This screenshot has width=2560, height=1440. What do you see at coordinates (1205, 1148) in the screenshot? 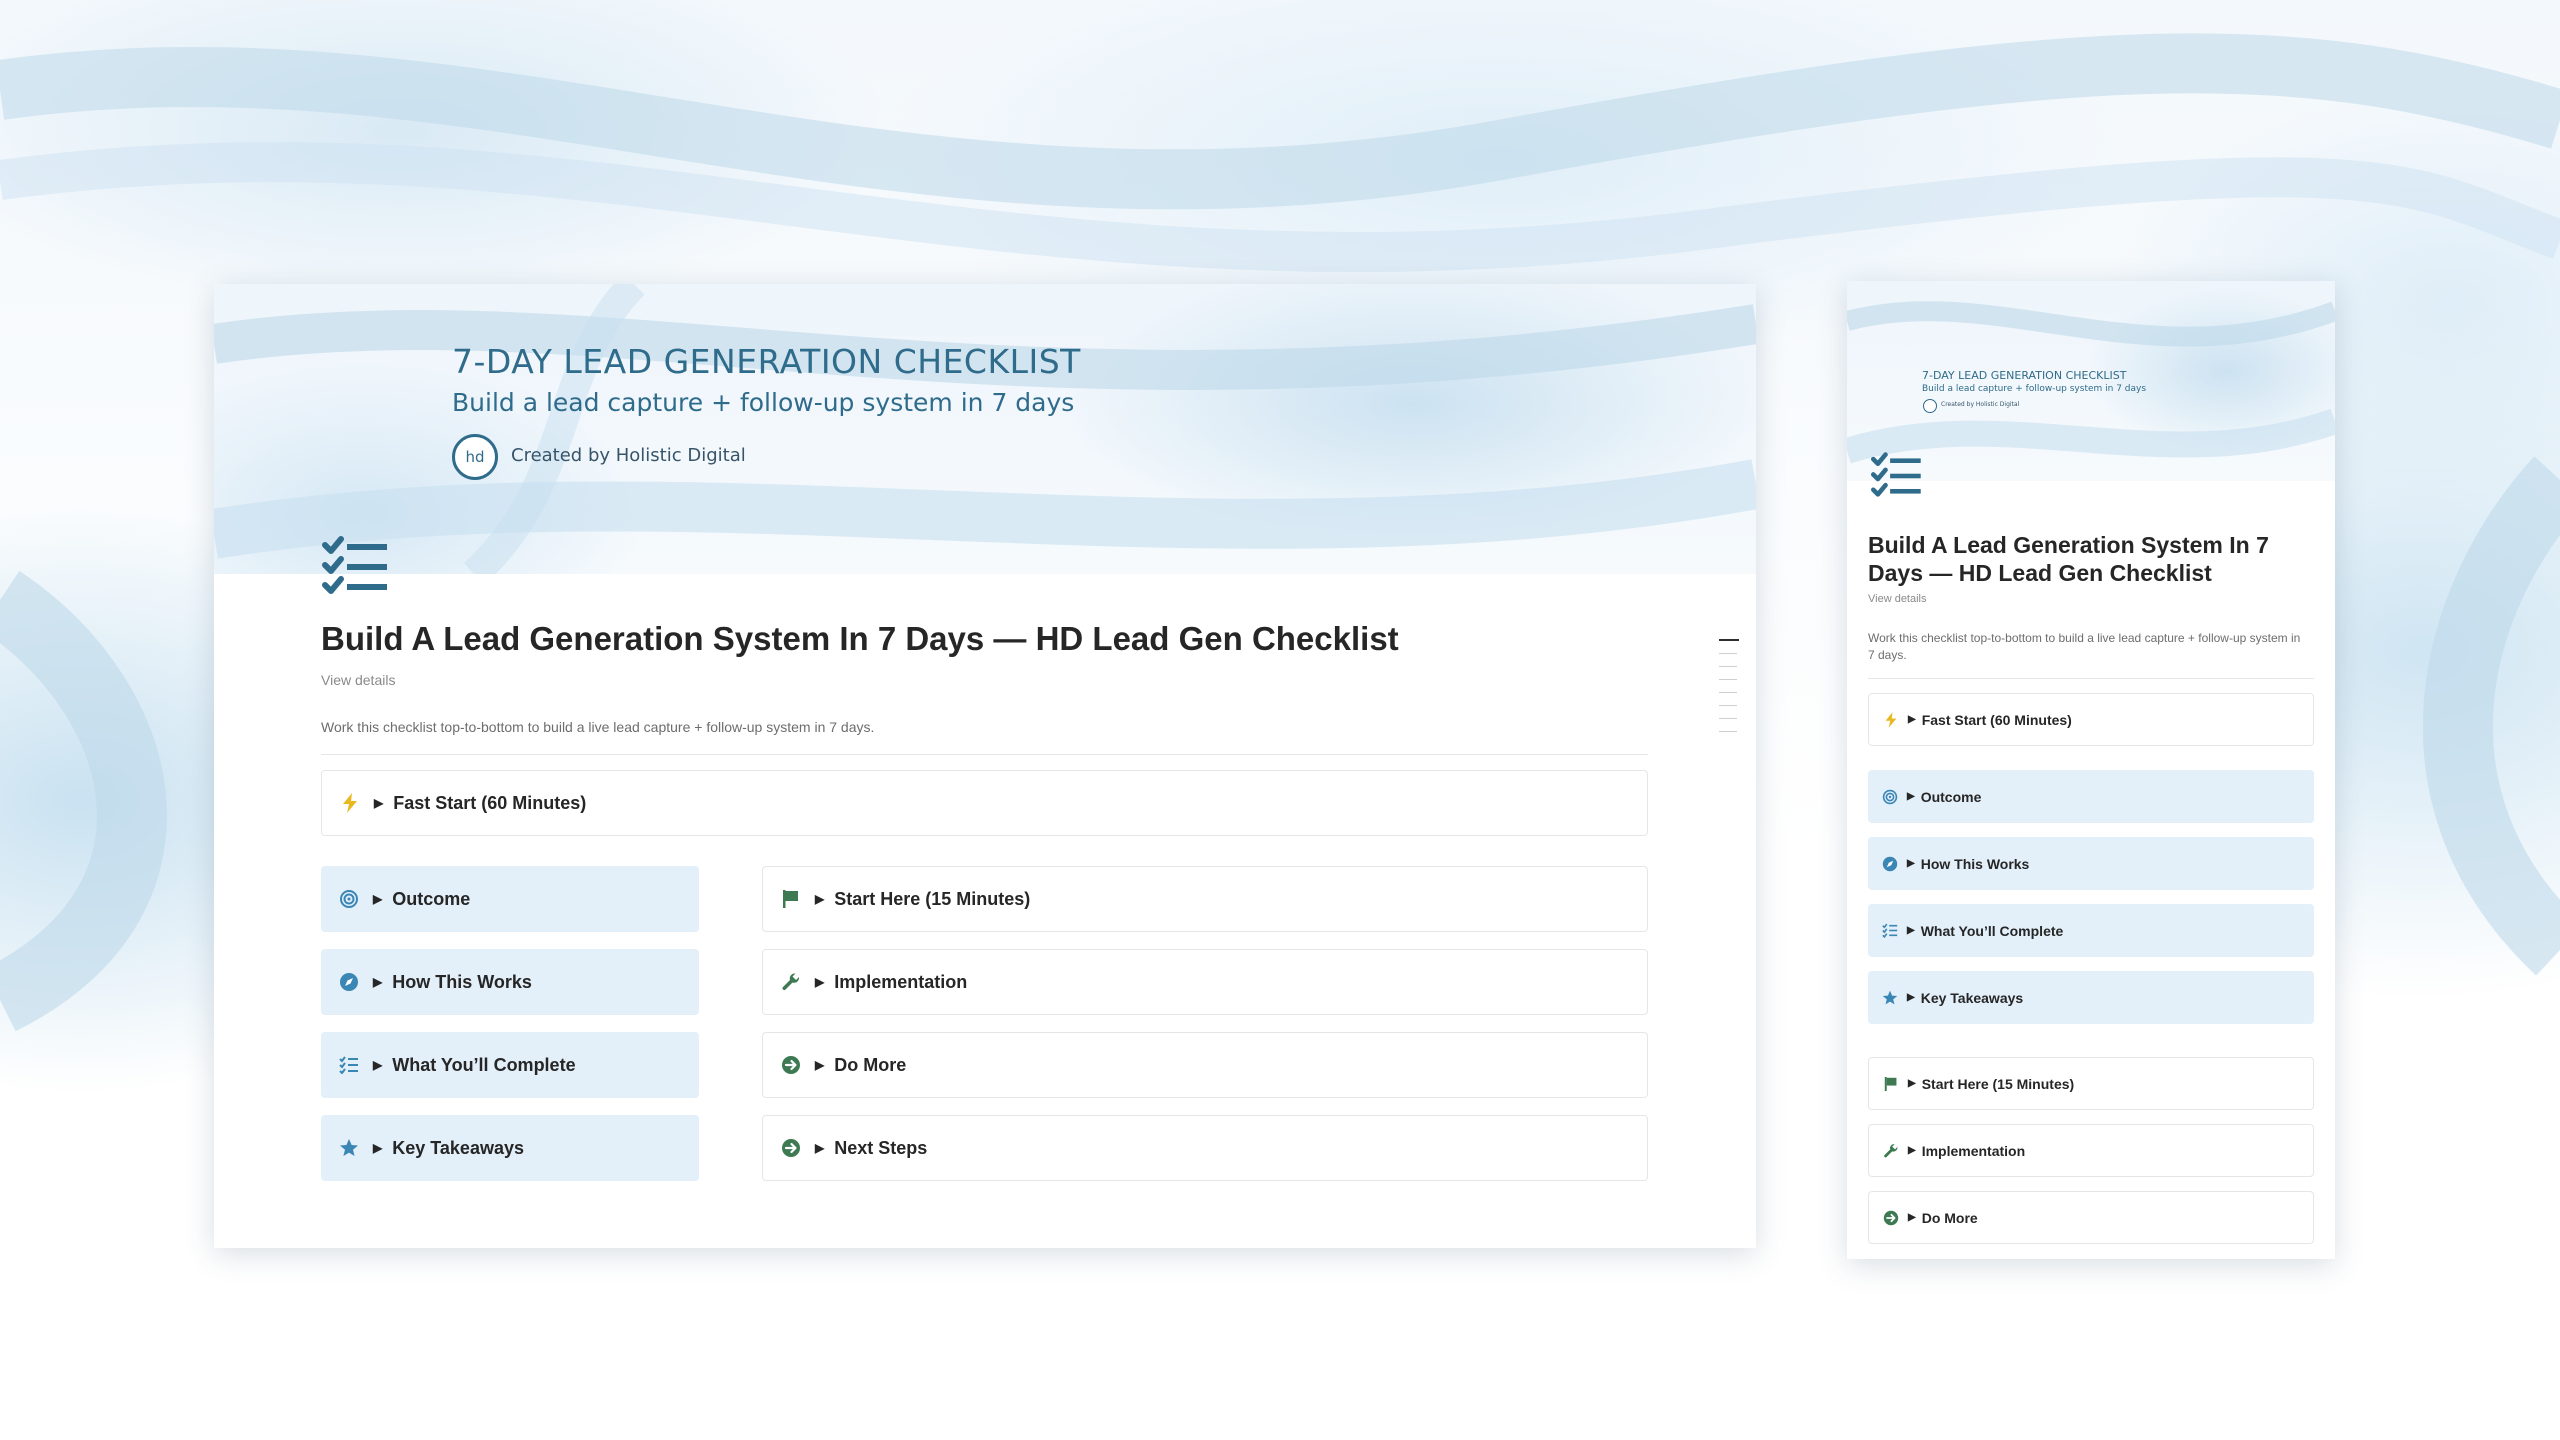
I see `toggle-next-steps: ▶ Next Steps` at bounding box center [1205, 1148].